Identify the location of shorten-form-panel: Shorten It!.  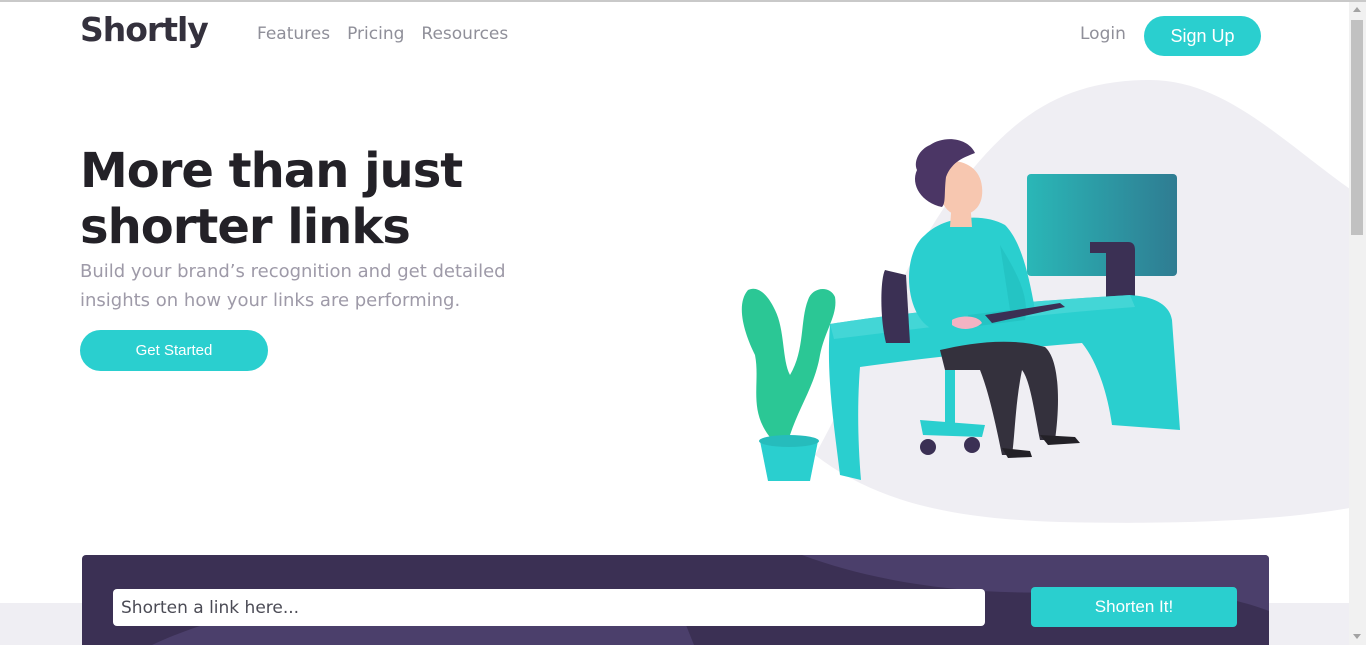
(675, 600).